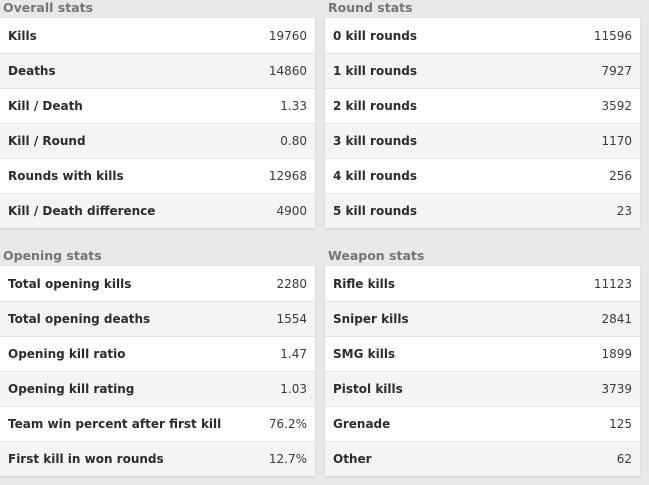  Describe the element at coordinates (612, 283) in the screenshot. I see `stat-value: 11123` at that location.